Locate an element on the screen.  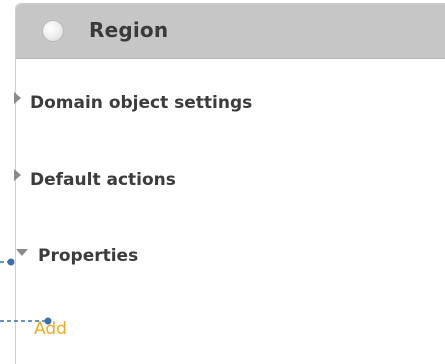
section-label: Default actions is located at coordinates (103, 180).